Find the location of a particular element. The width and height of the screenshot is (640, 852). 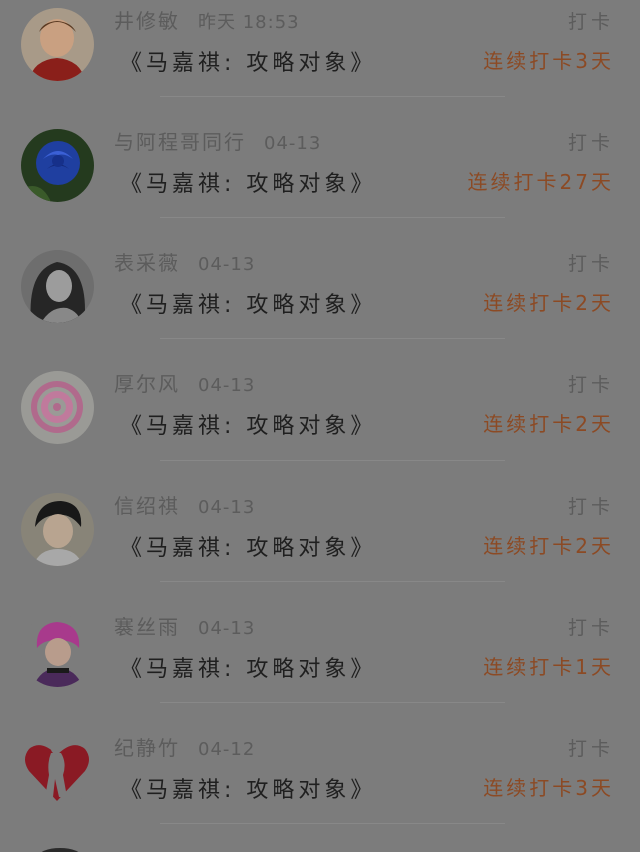

meta-line: 与阿程哥同行 04-13 is located at coordinates (217, 140).